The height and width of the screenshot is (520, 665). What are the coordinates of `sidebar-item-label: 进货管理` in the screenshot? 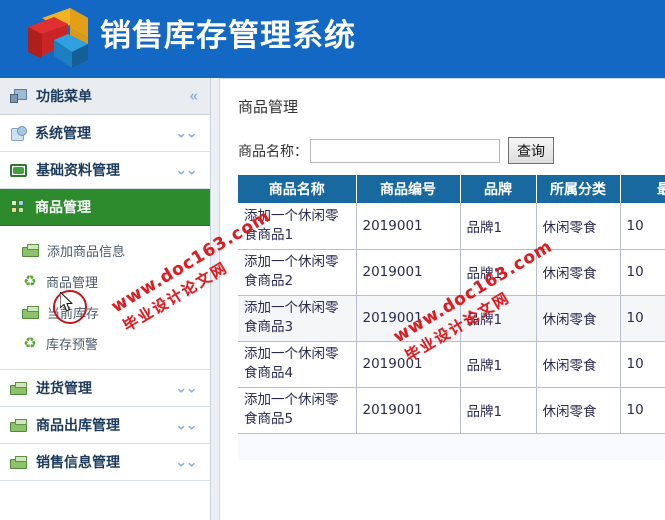 It's located at (64, 389).